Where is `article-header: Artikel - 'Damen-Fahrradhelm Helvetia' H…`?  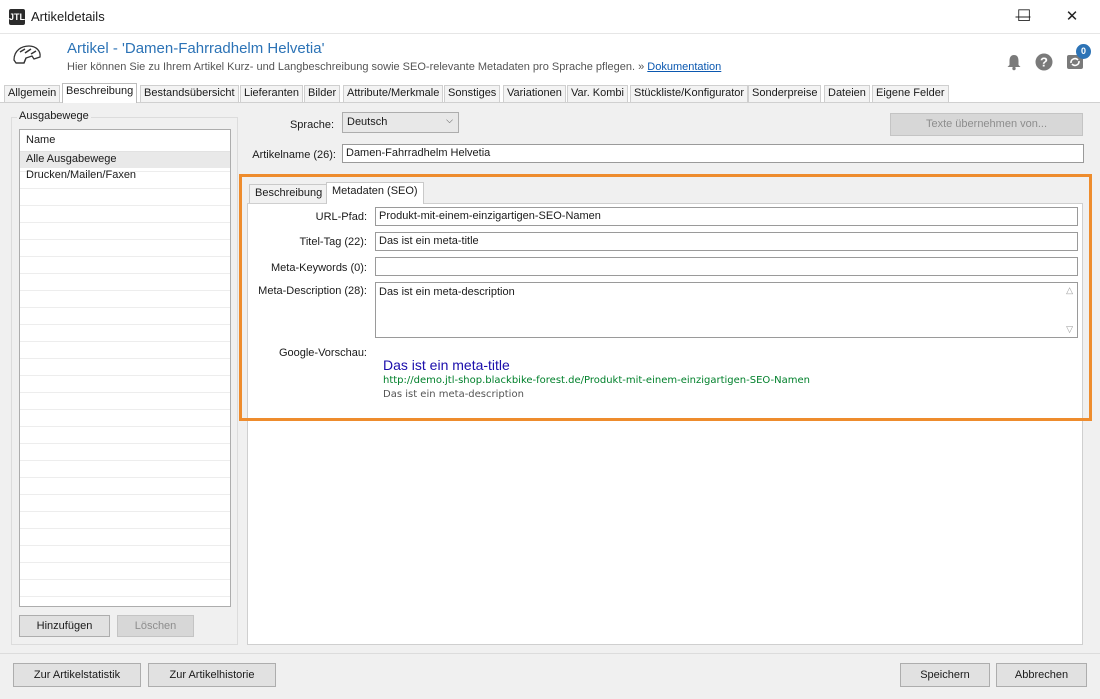
article-header: Artikel - 'Damen-Fahrradhelm Helvetia' H… is located at coordinates (550, 58).